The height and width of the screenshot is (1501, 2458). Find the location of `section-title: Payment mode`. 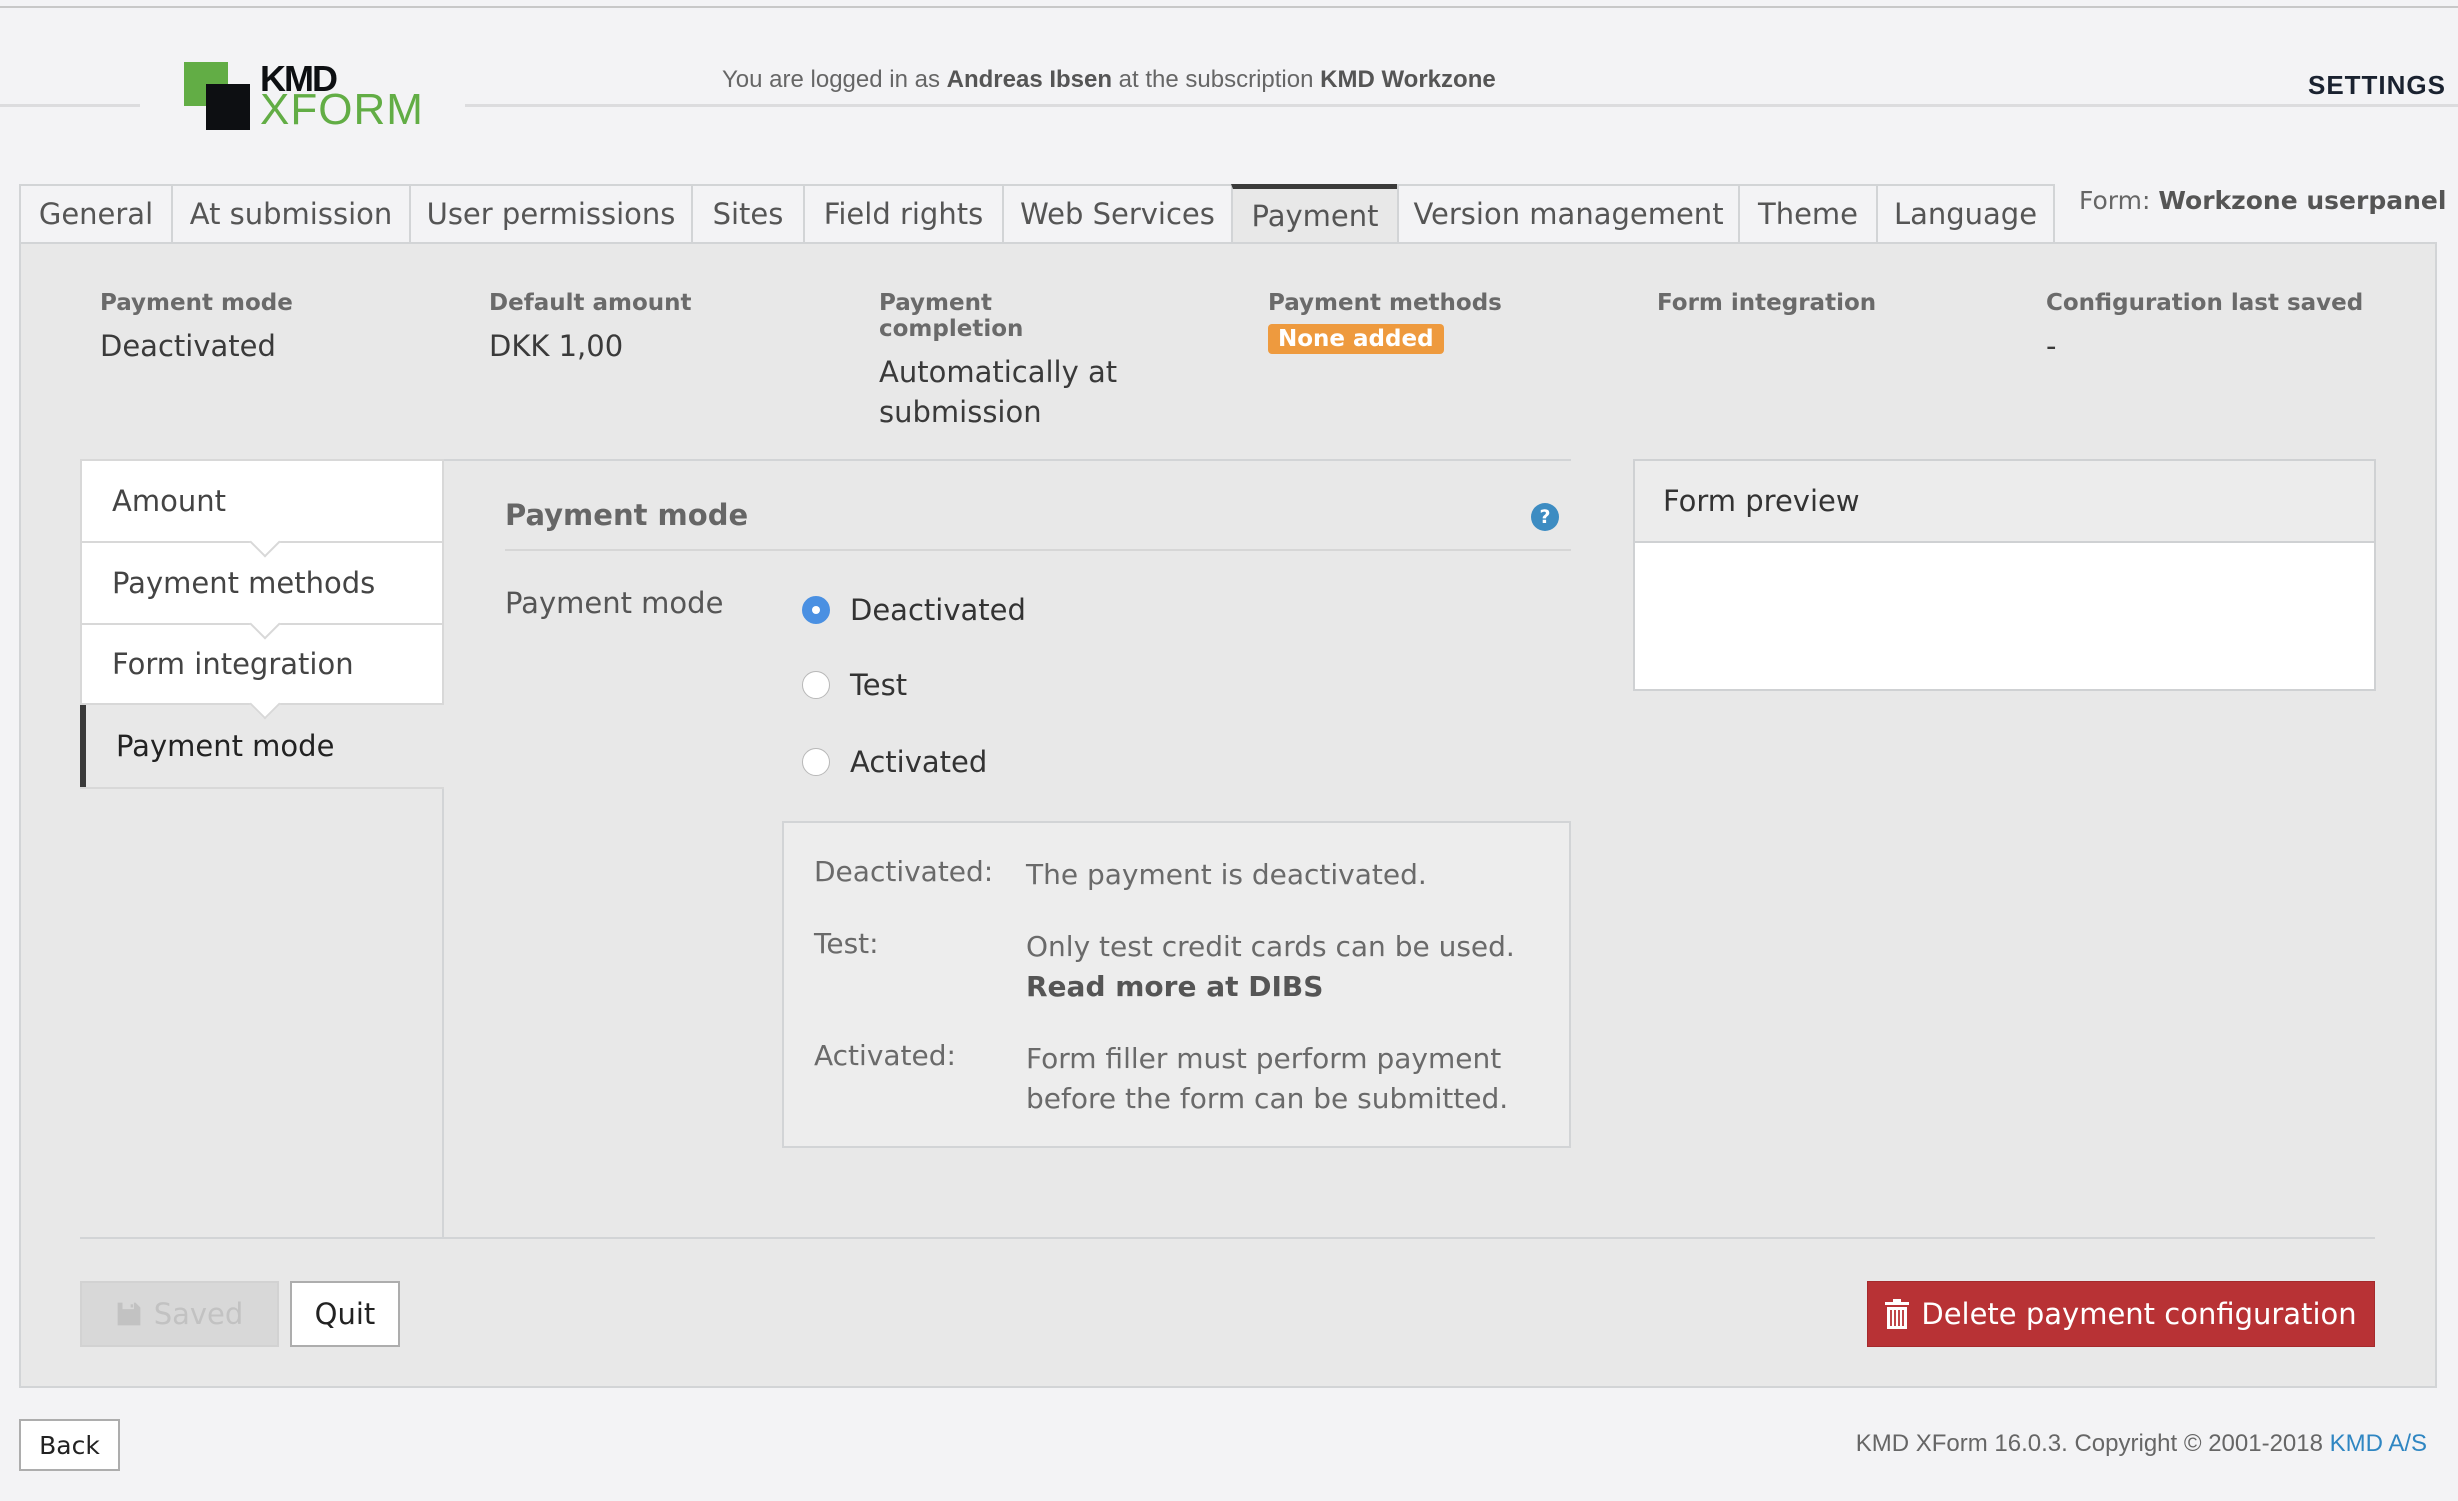

section-title: Payment mode is located at coordinates (627, 515).